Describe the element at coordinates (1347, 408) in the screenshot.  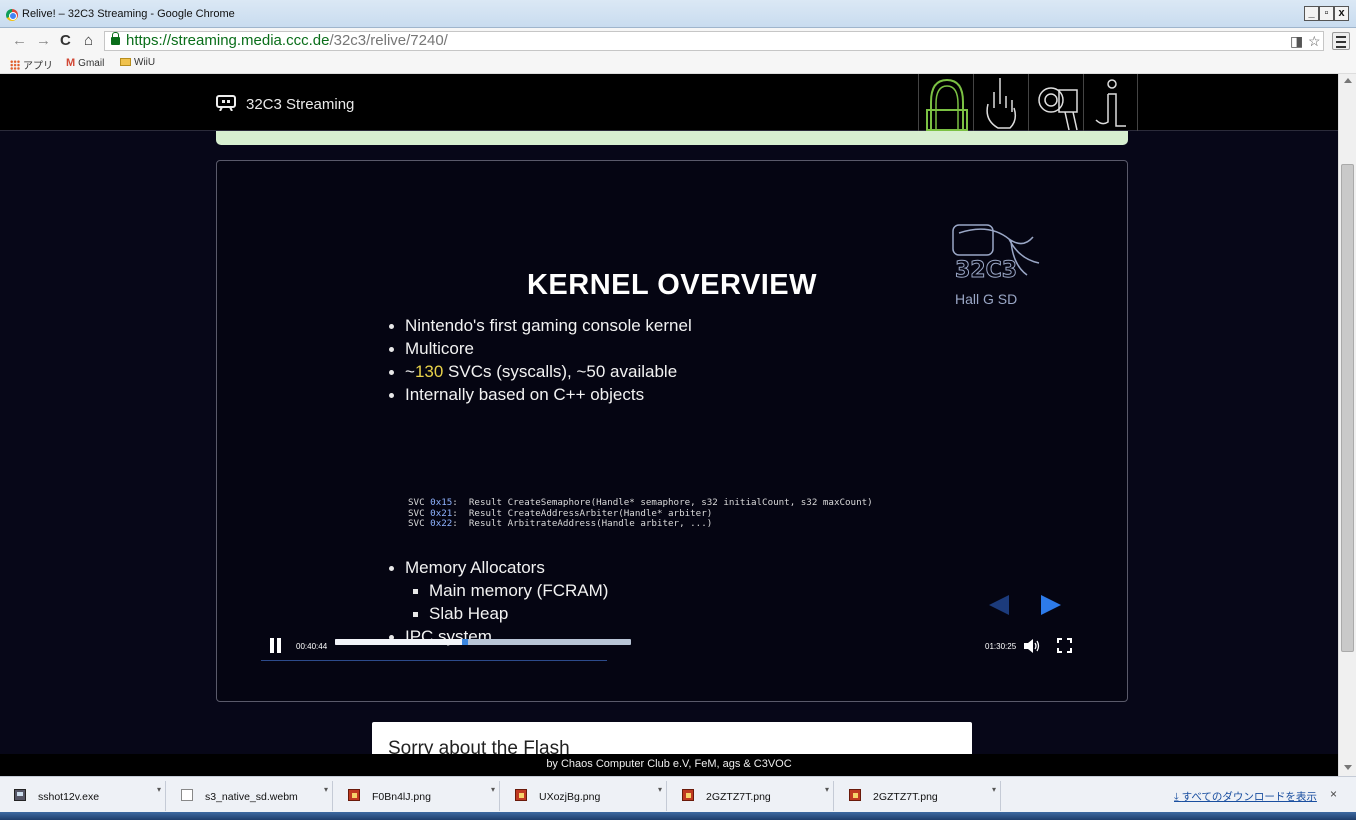
I see `scroll-thumb` at that location.